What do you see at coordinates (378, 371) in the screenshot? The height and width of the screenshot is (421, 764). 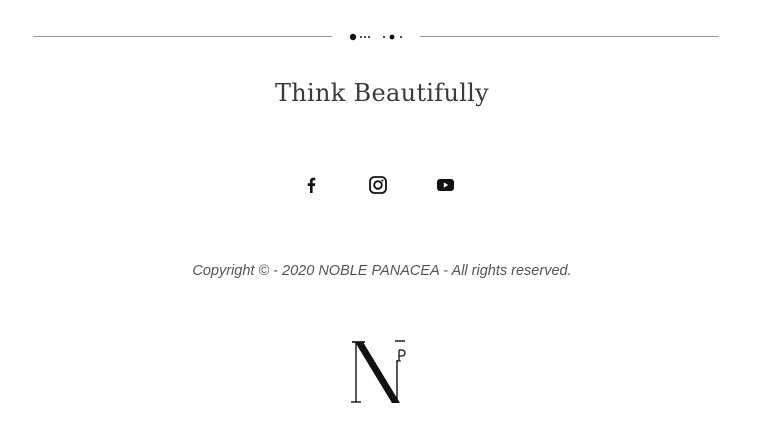 I see `np-logo-icon` at bounding box center [378, 371].